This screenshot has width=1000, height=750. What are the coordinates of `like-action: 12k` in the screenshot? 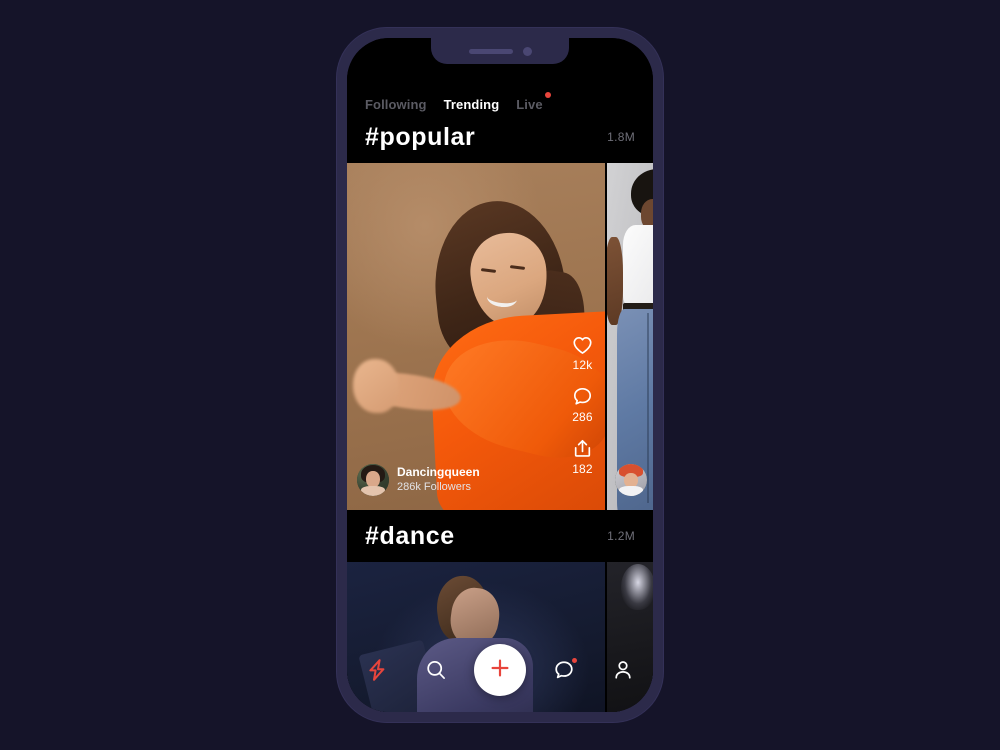 It's located at (582, 353).